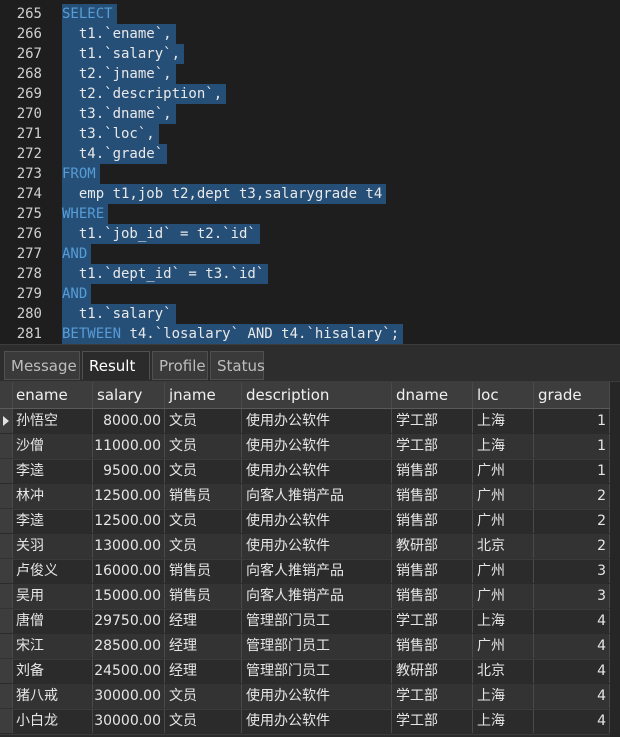 The width and height of the screenshot is (620, 737). I want to click on tab-status: Status, so click(237, 365).